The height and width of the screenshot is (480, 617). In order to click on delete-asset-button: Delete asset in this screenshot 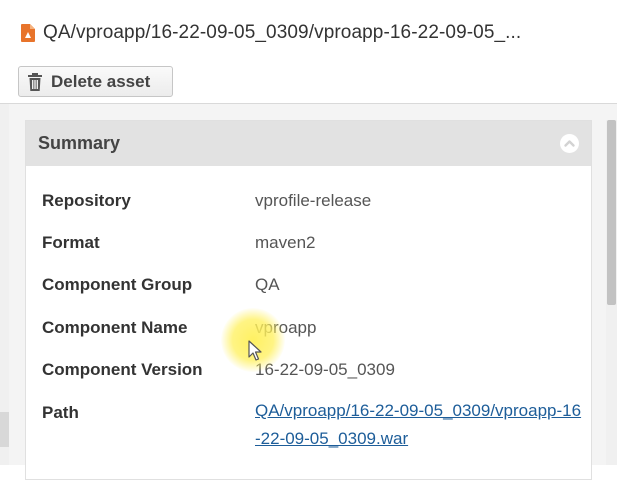, I will do `click(95, 81)`.